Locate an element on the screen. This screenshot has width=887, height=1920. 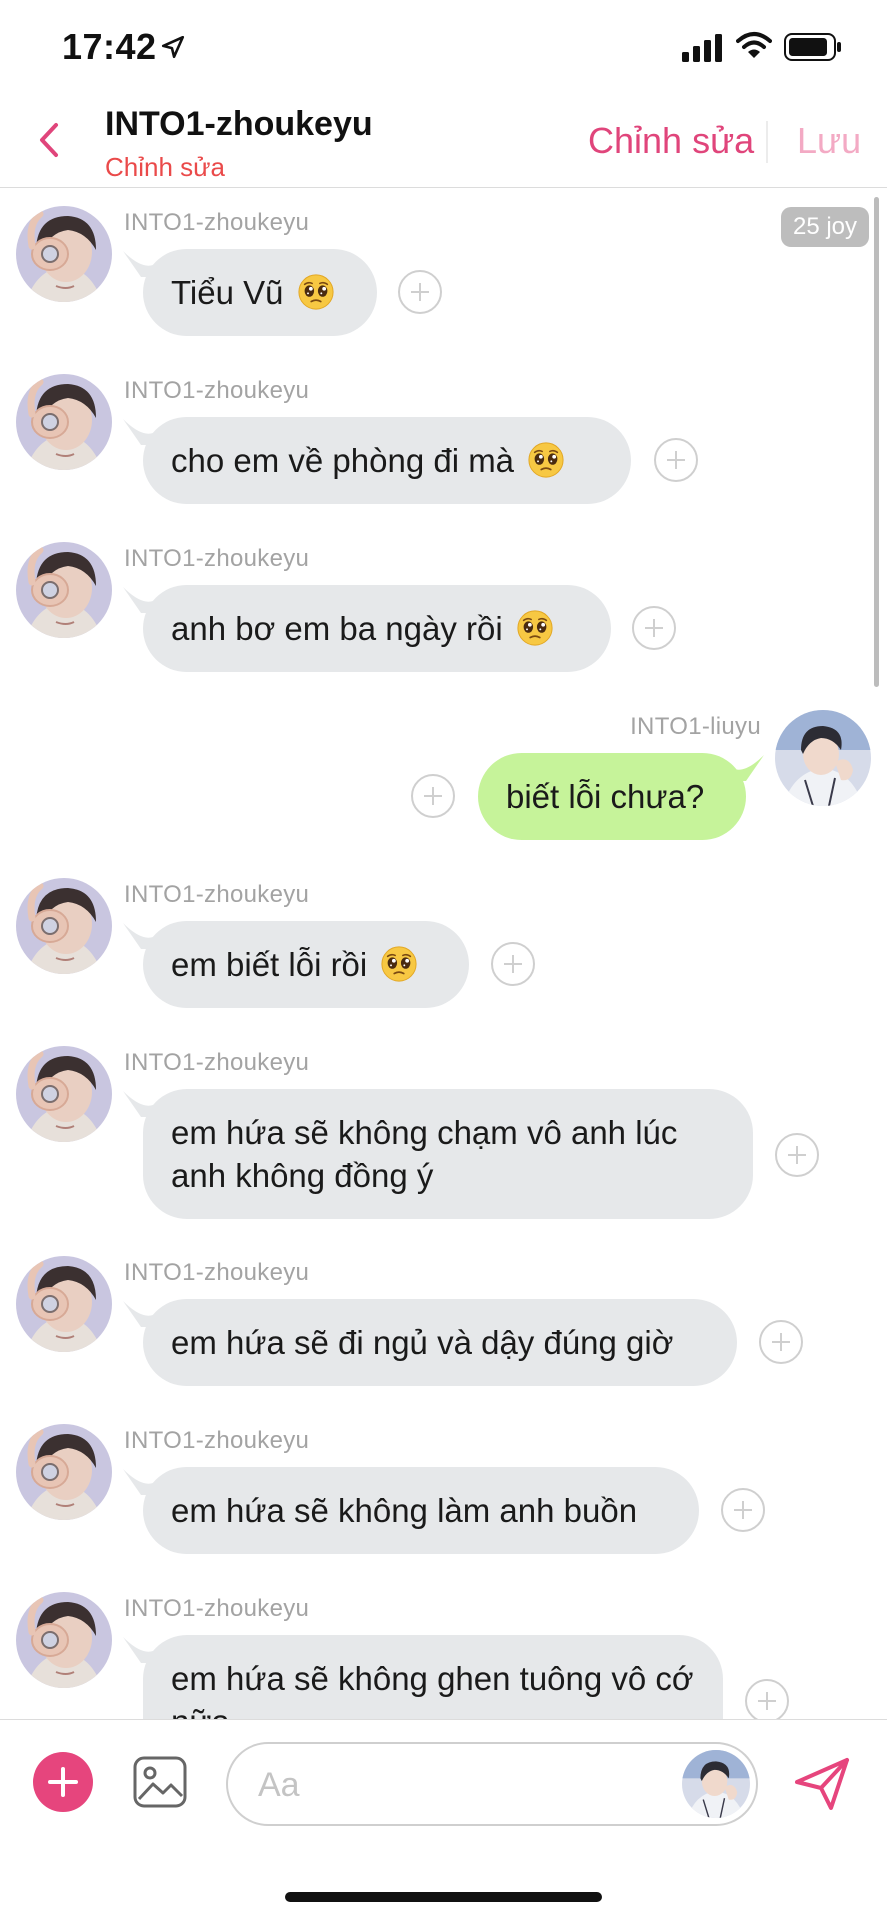
status-time: 17:42 is located at coordinates (109, 46).